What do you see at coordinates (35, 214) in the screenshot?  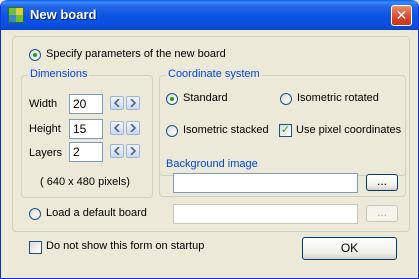 I see `load-default-board-radio` at bounding box center [35, 214].